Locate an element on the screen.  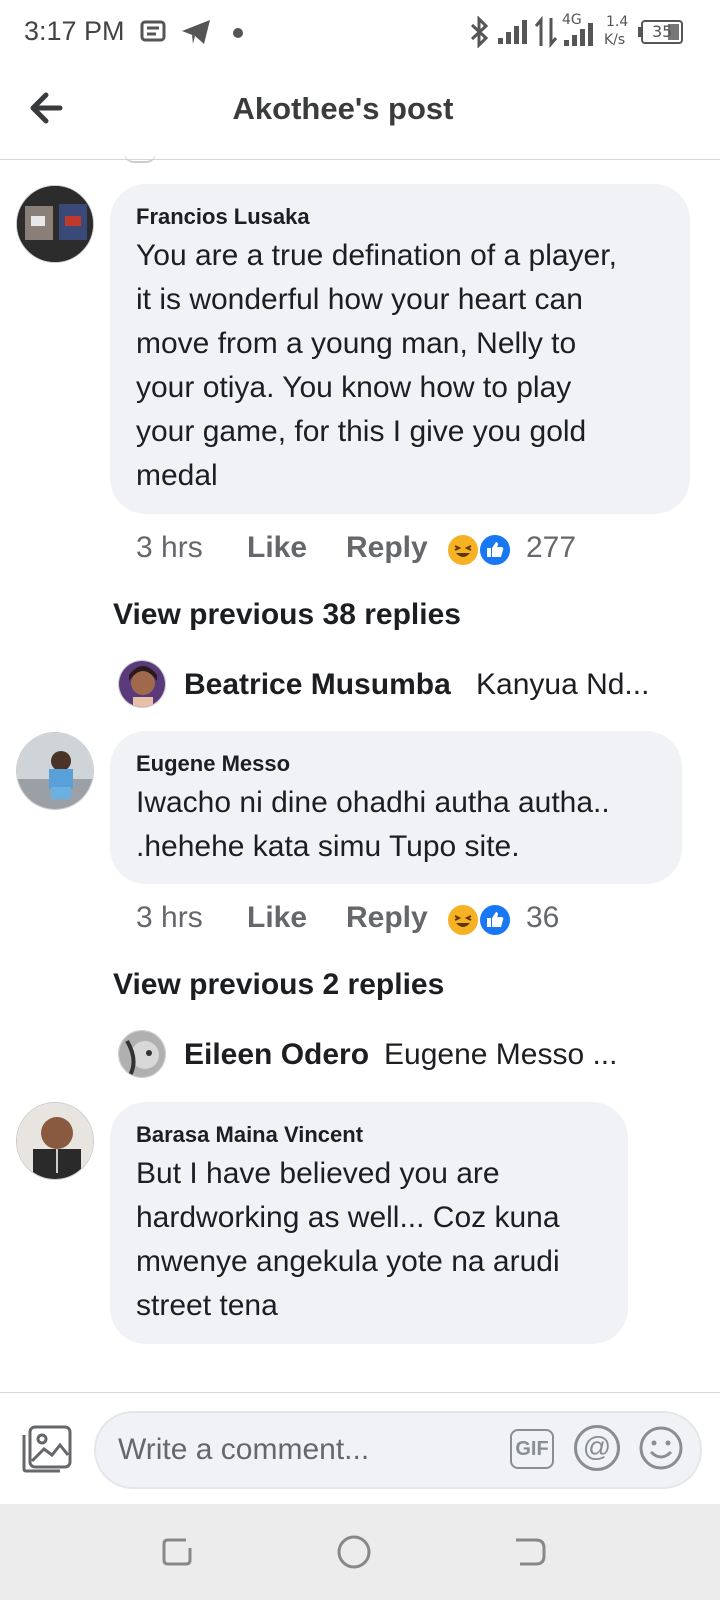
home-icon is located at coordinates (354, 1552).